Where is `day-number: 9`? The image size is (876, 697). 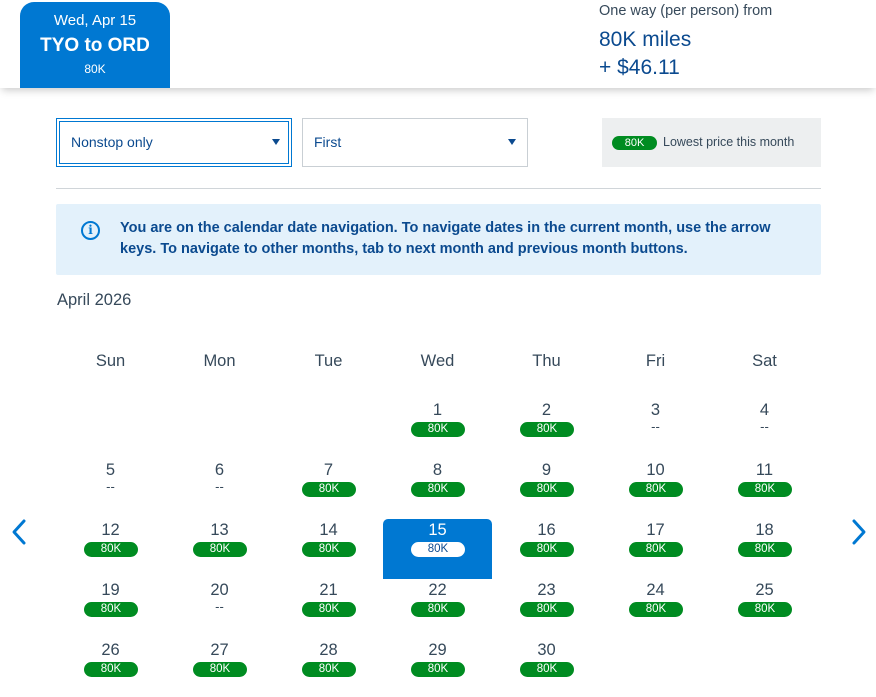 day-number: 9 is located at coordinates (546, 470).